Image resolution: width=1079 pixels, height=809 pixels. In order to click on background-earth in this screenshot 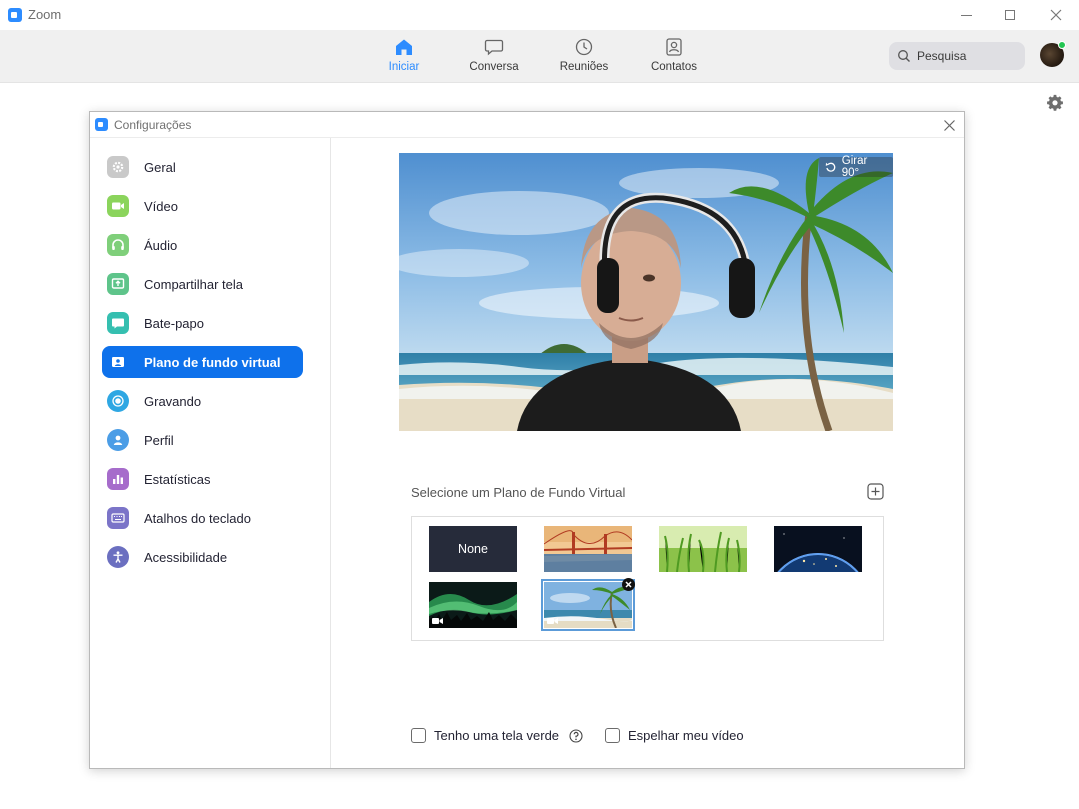, I will do `click(818, 549)`.